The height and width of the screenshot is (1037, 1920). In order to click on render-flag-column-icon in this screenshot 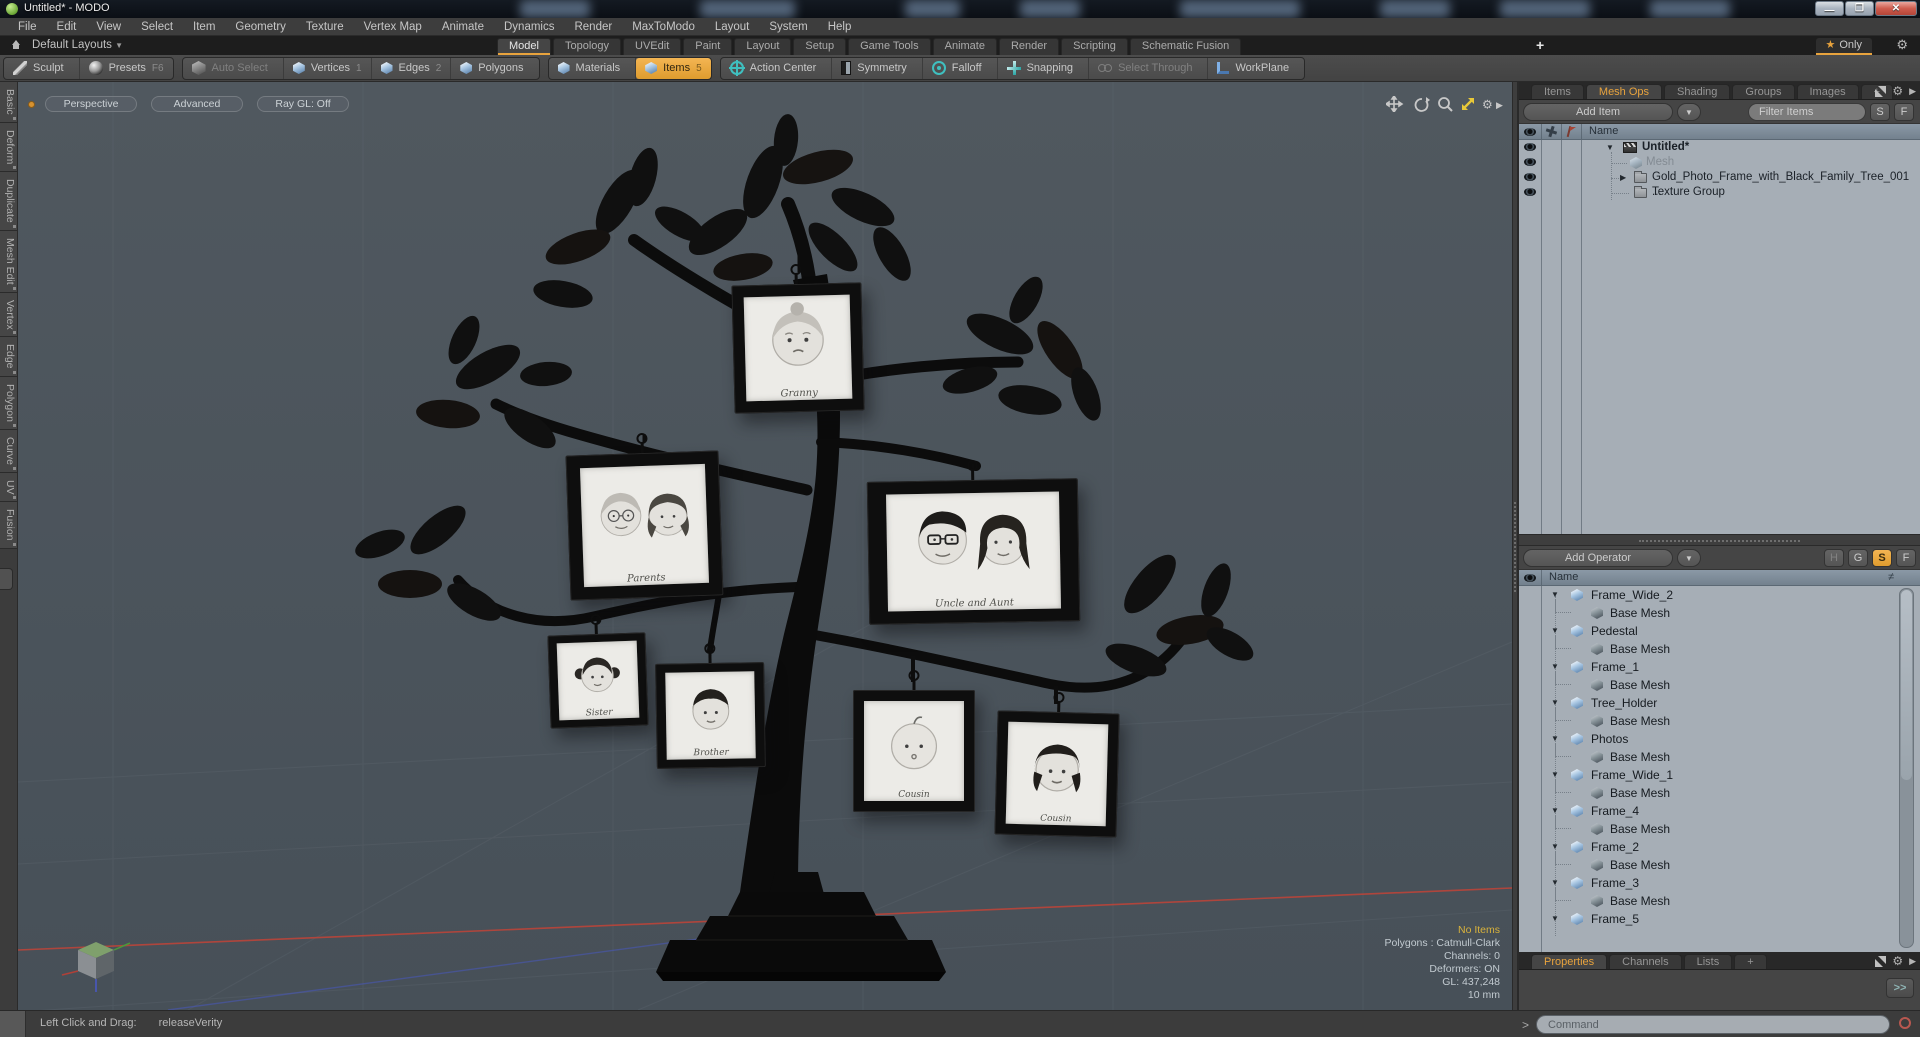, I will do `click(1572, 131)`.